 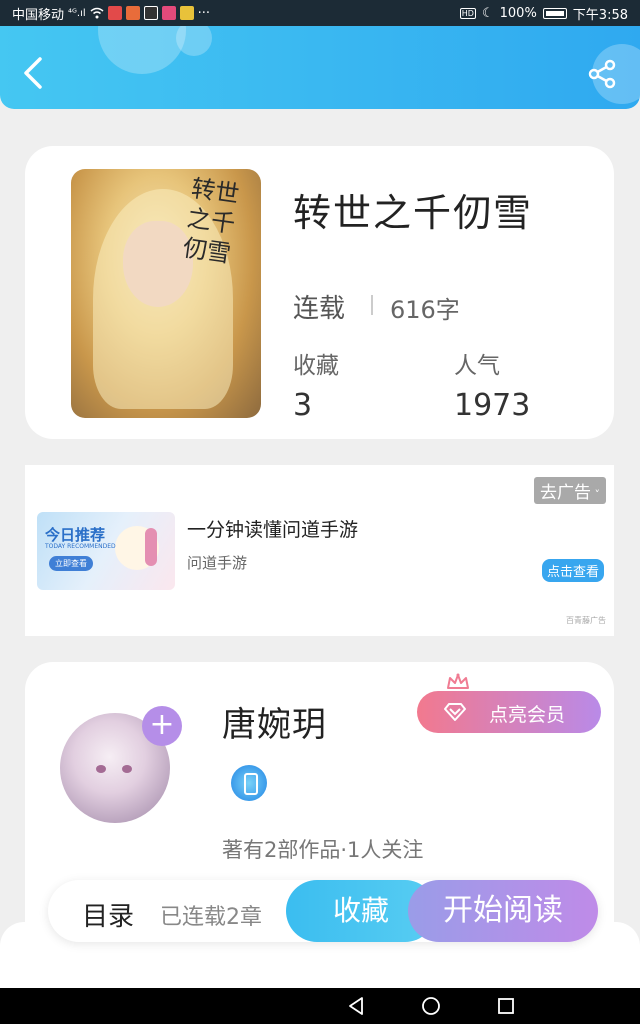 I want to click on serial-status: 连载, so click(x=319, y=309).